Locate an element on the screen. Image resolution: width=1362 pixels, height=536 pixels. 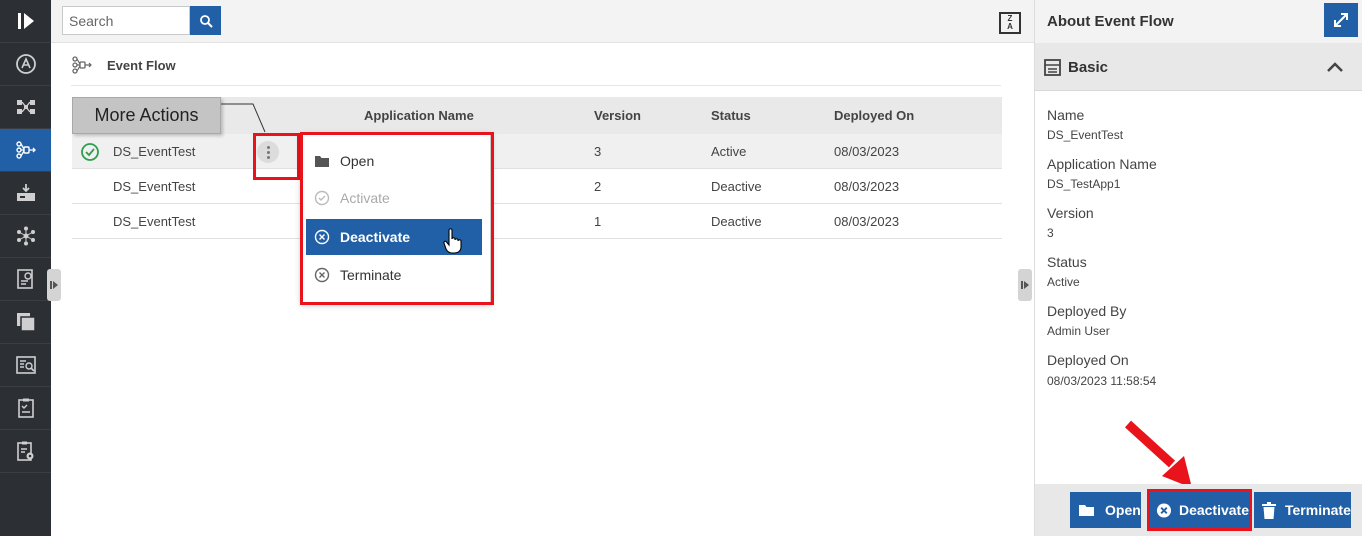
logo-play-icon is located at coordinates (25, 21).